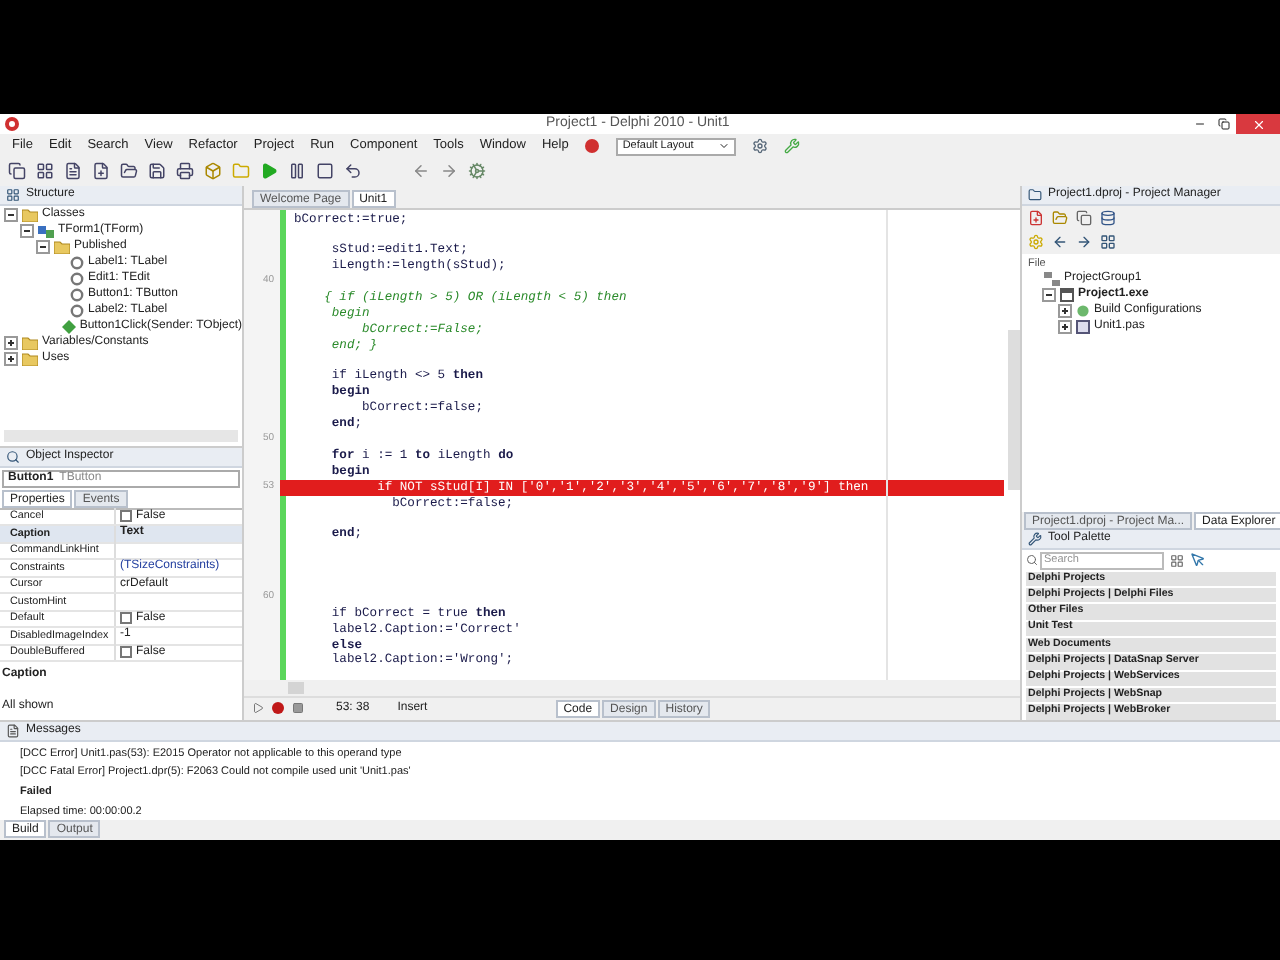 The height and width of the screenshot is (960, 1280). Describe the element at coordinates (13, 730) in the screenshot. I see `messages-icon` at that location.